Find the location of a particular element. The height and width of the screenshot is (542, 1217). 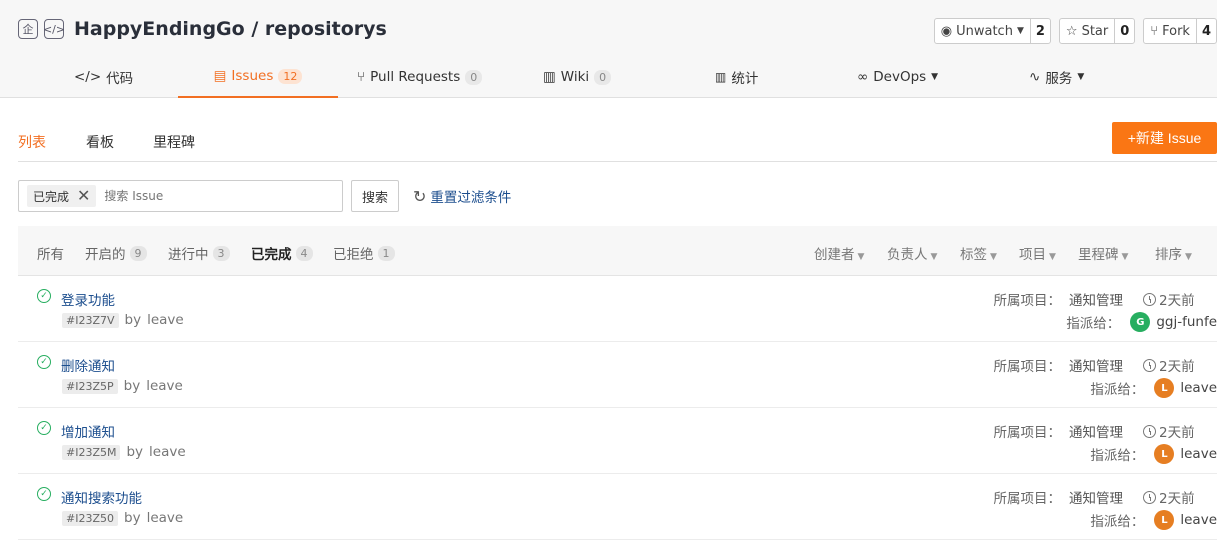

filter-chip: 已完成 ✕ is located at coordinates (62, 196).